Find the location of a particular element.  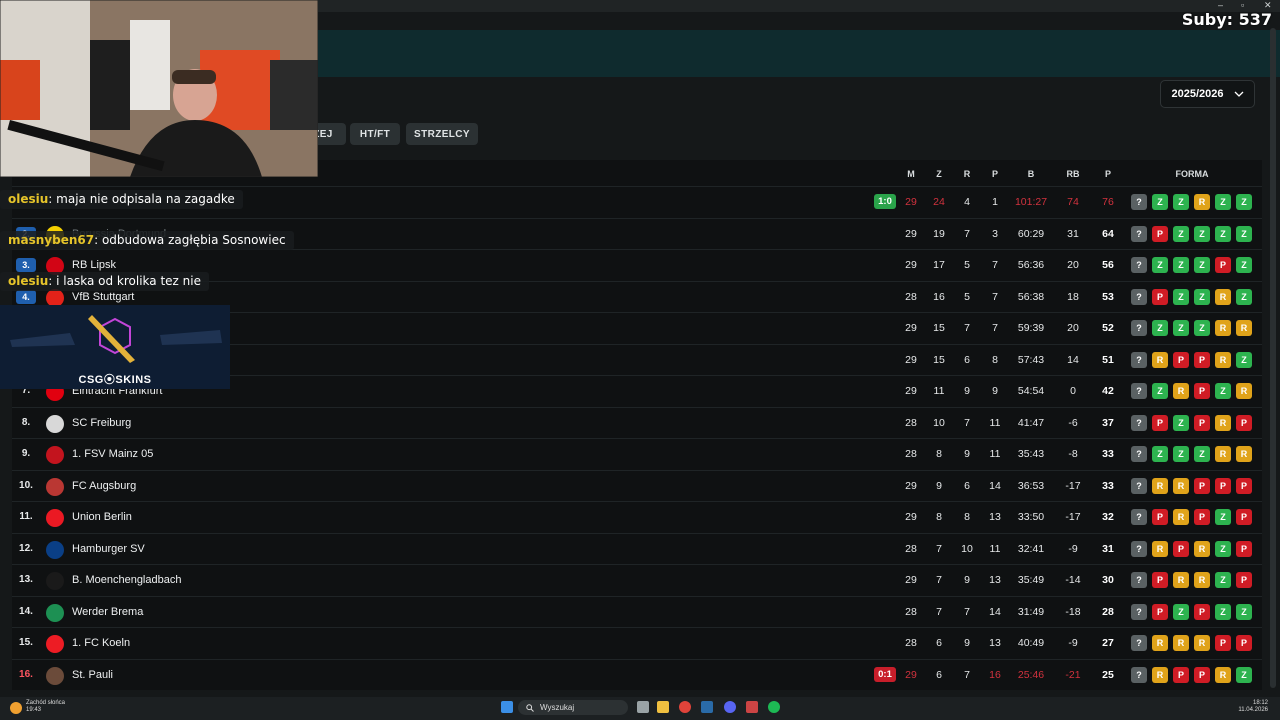

team-name: St. Pauli is located at coordinates (92, 675).